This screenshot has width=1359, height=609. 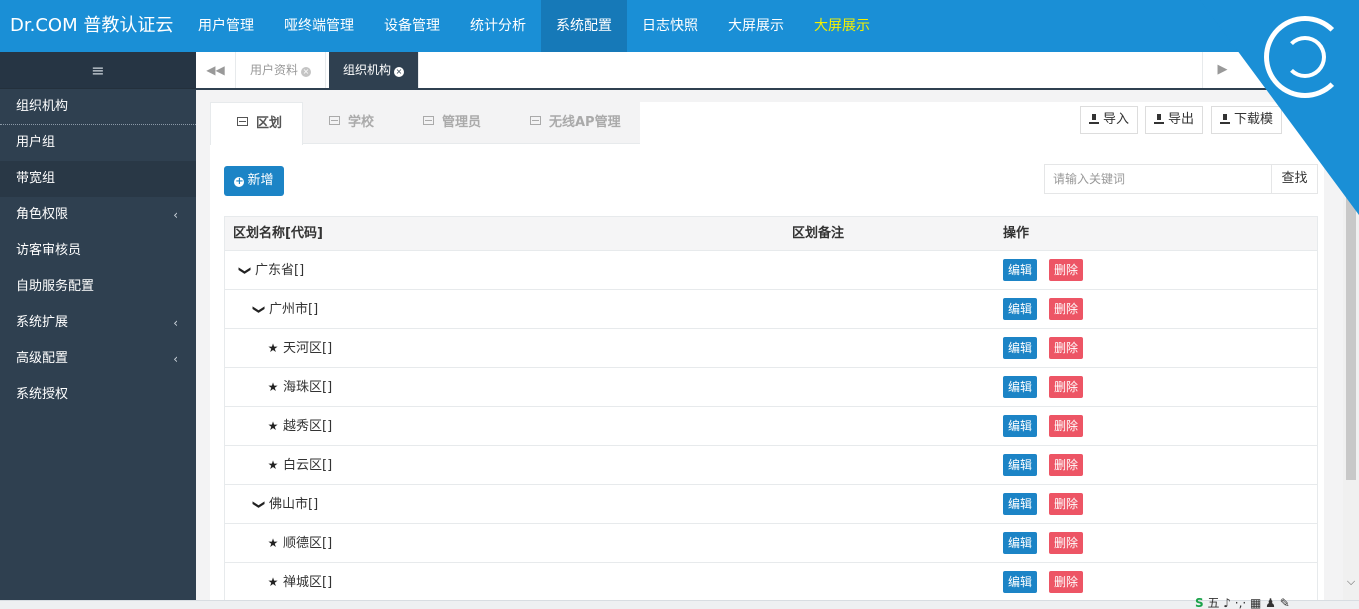 I want to click on import-label: 导入, so click(x=1116, y=119).